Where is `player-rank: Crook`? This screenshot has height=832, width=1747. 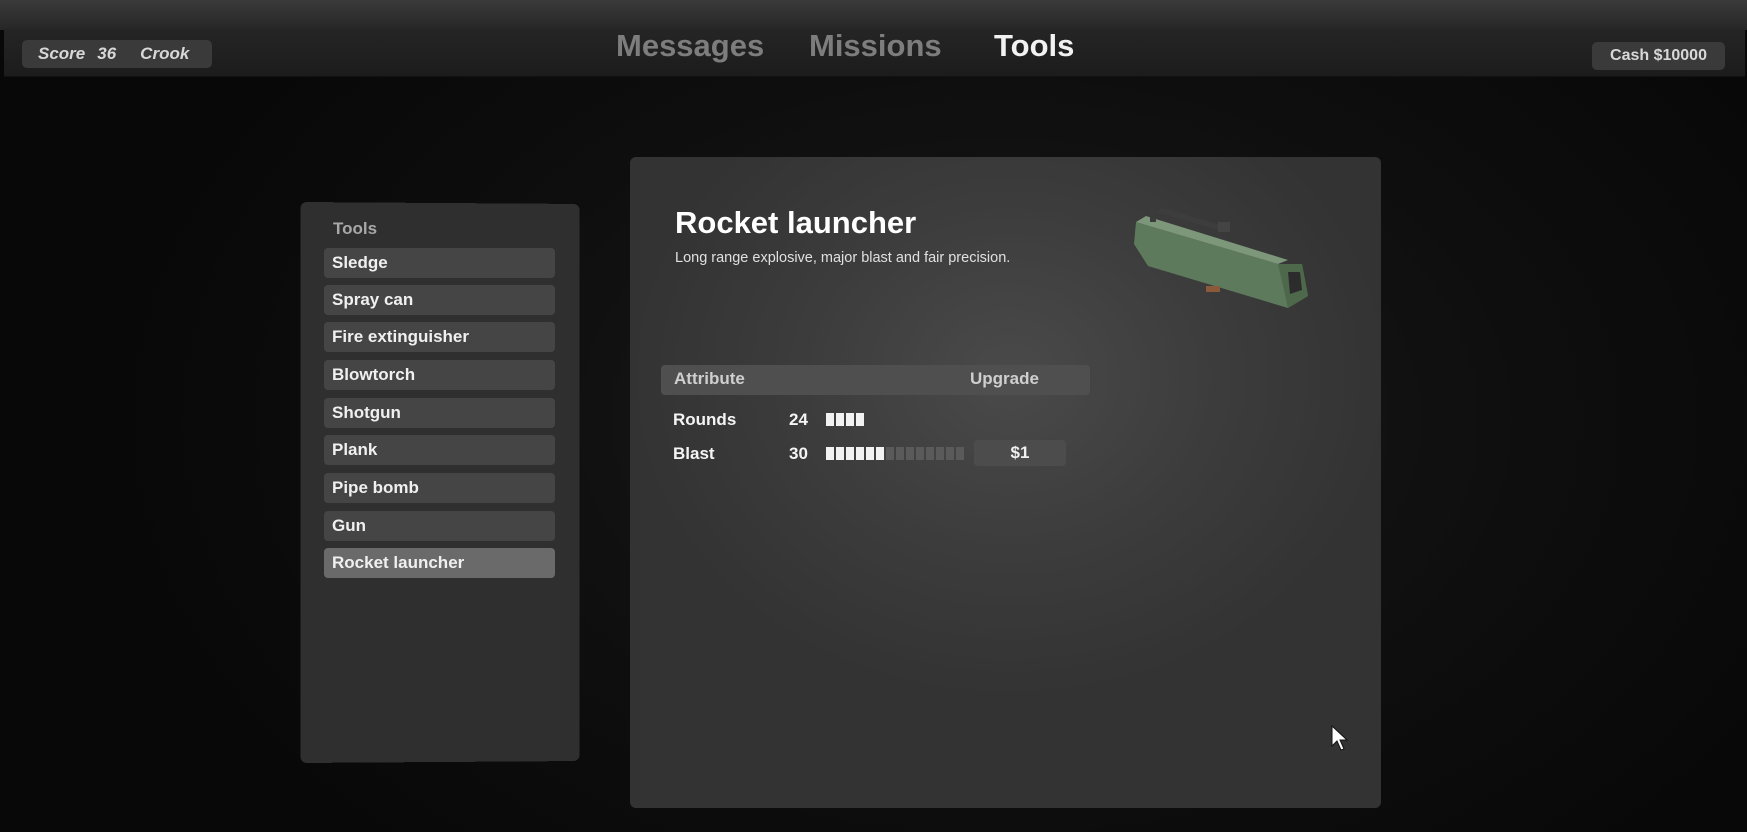 player-rank: Crook is located at coordinates (165, 53).